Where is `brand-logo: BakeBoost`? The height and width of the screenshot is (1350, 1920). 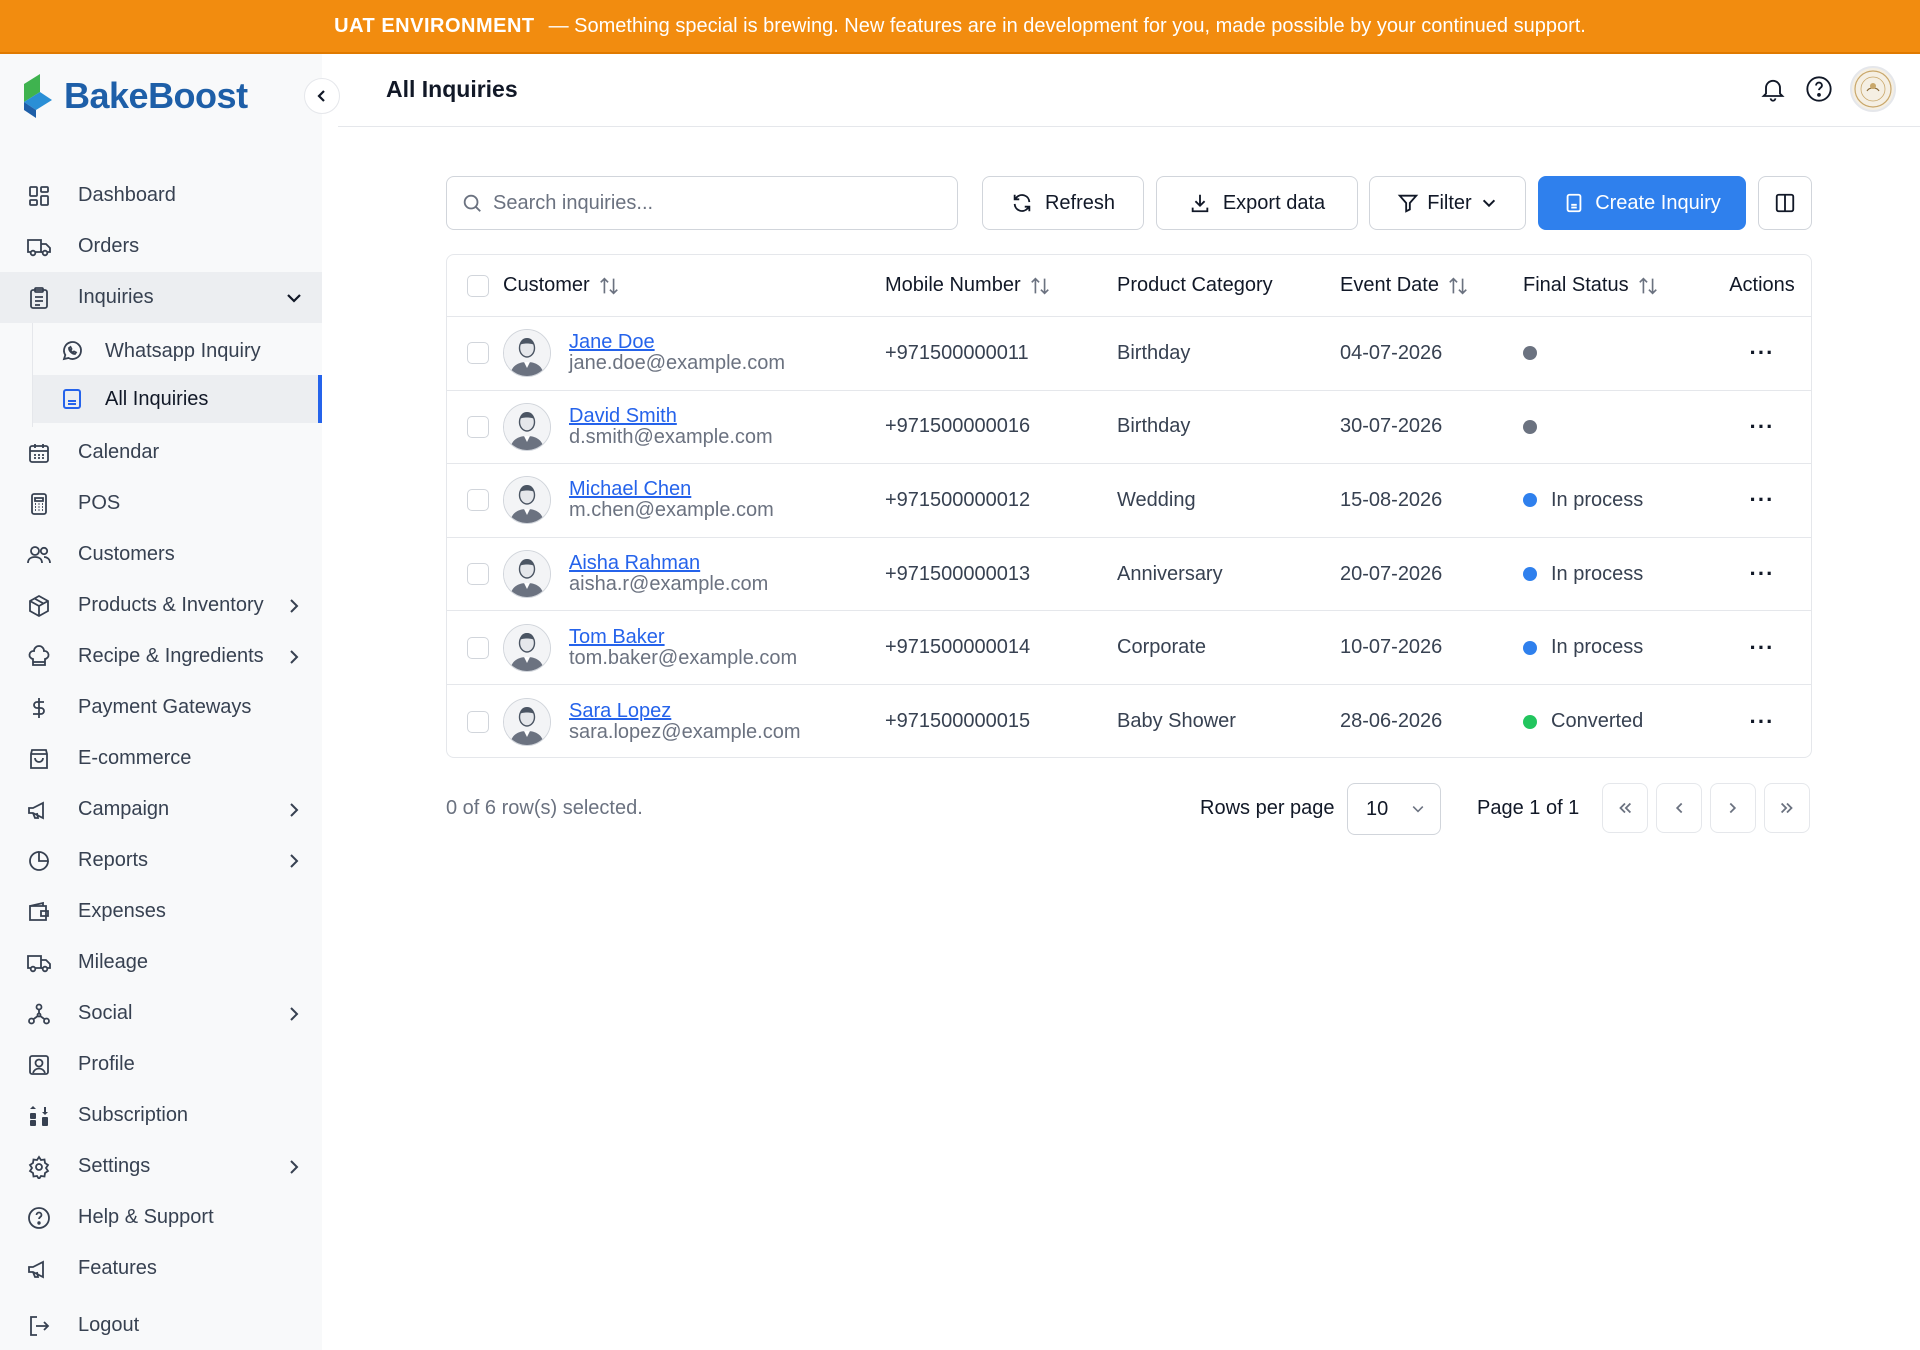 brand-logo: BakeBoost is located at coordinates (135, 96).